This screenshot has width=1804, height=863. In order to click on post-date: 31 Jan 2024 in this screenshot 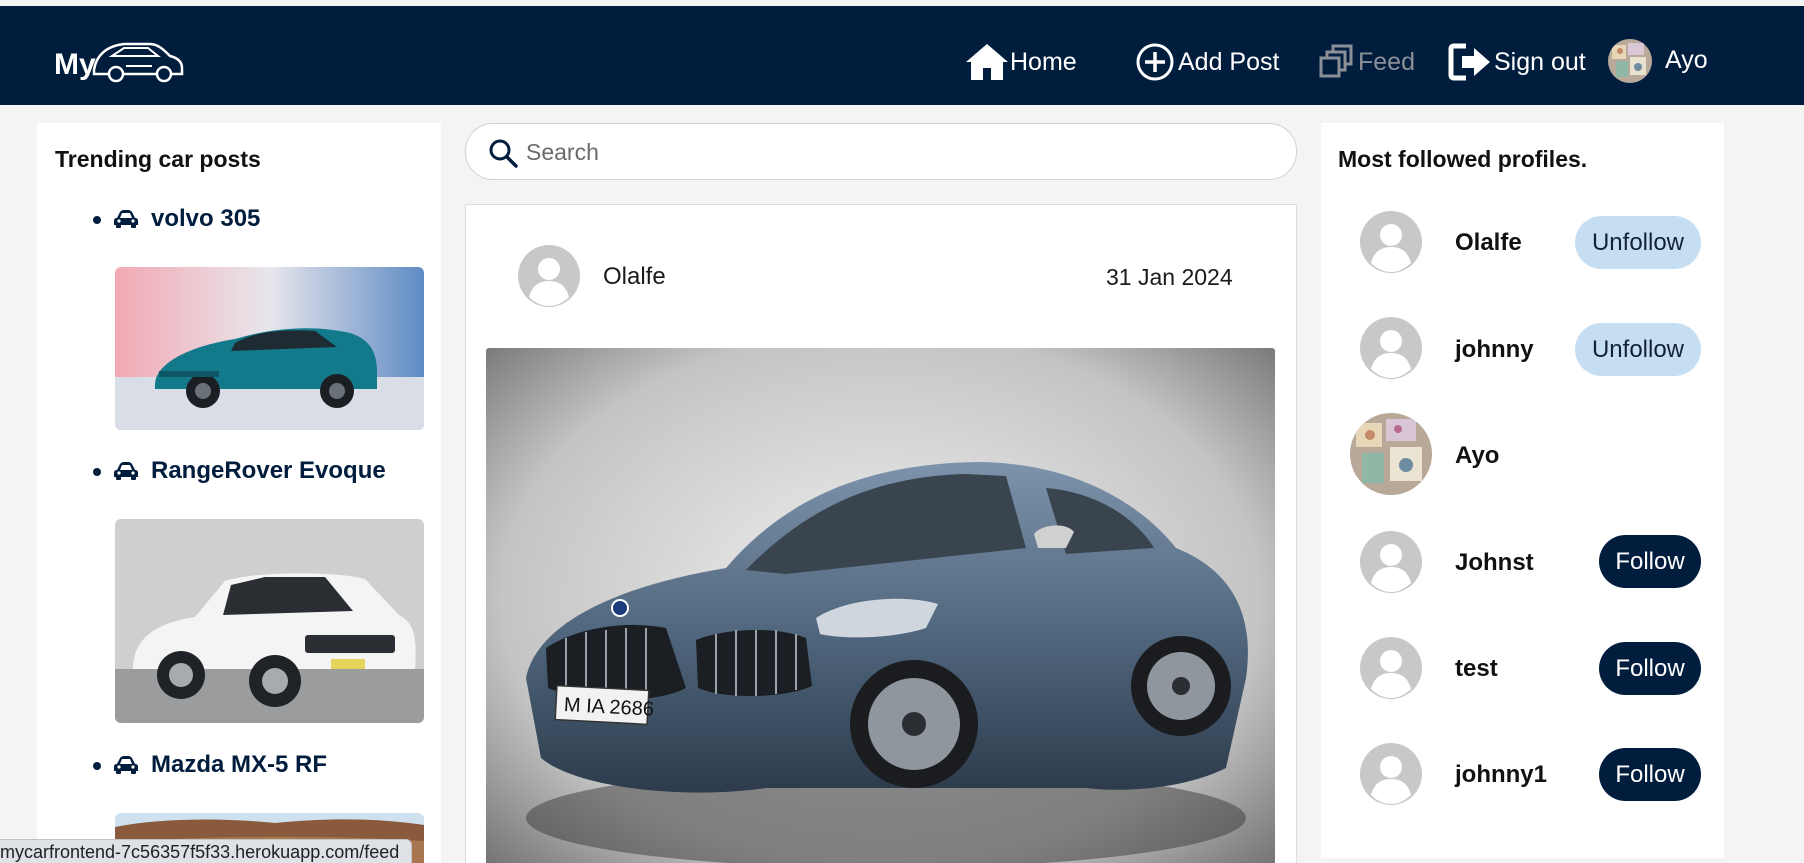, I will do `click(1169, 277)`.